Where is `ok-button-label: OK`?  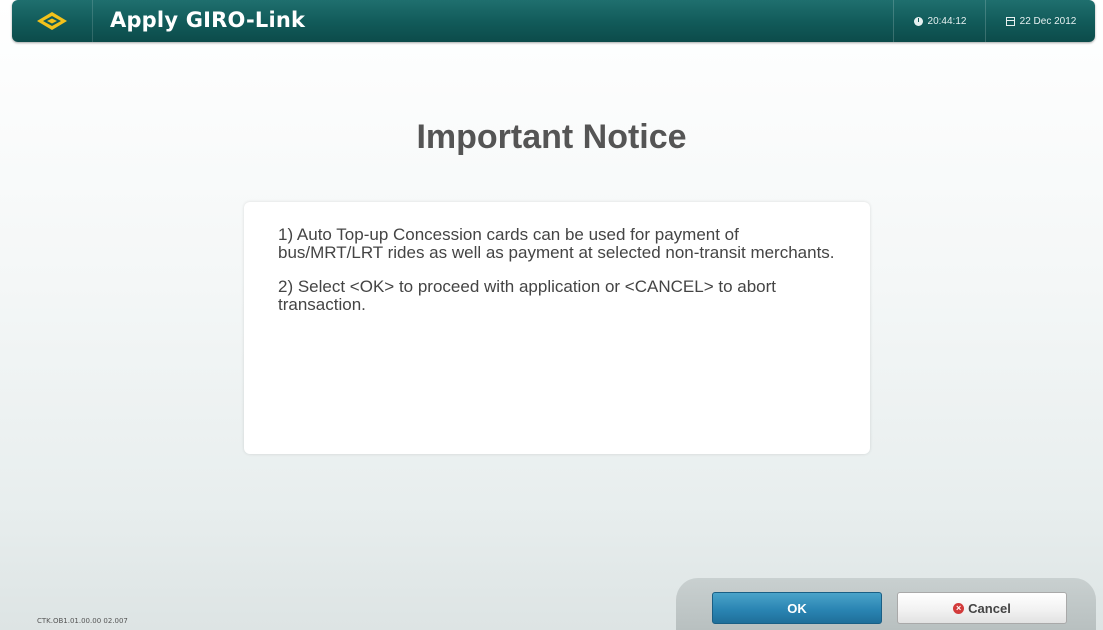
ok-button-label: OK is located at coordinates (797, 608).